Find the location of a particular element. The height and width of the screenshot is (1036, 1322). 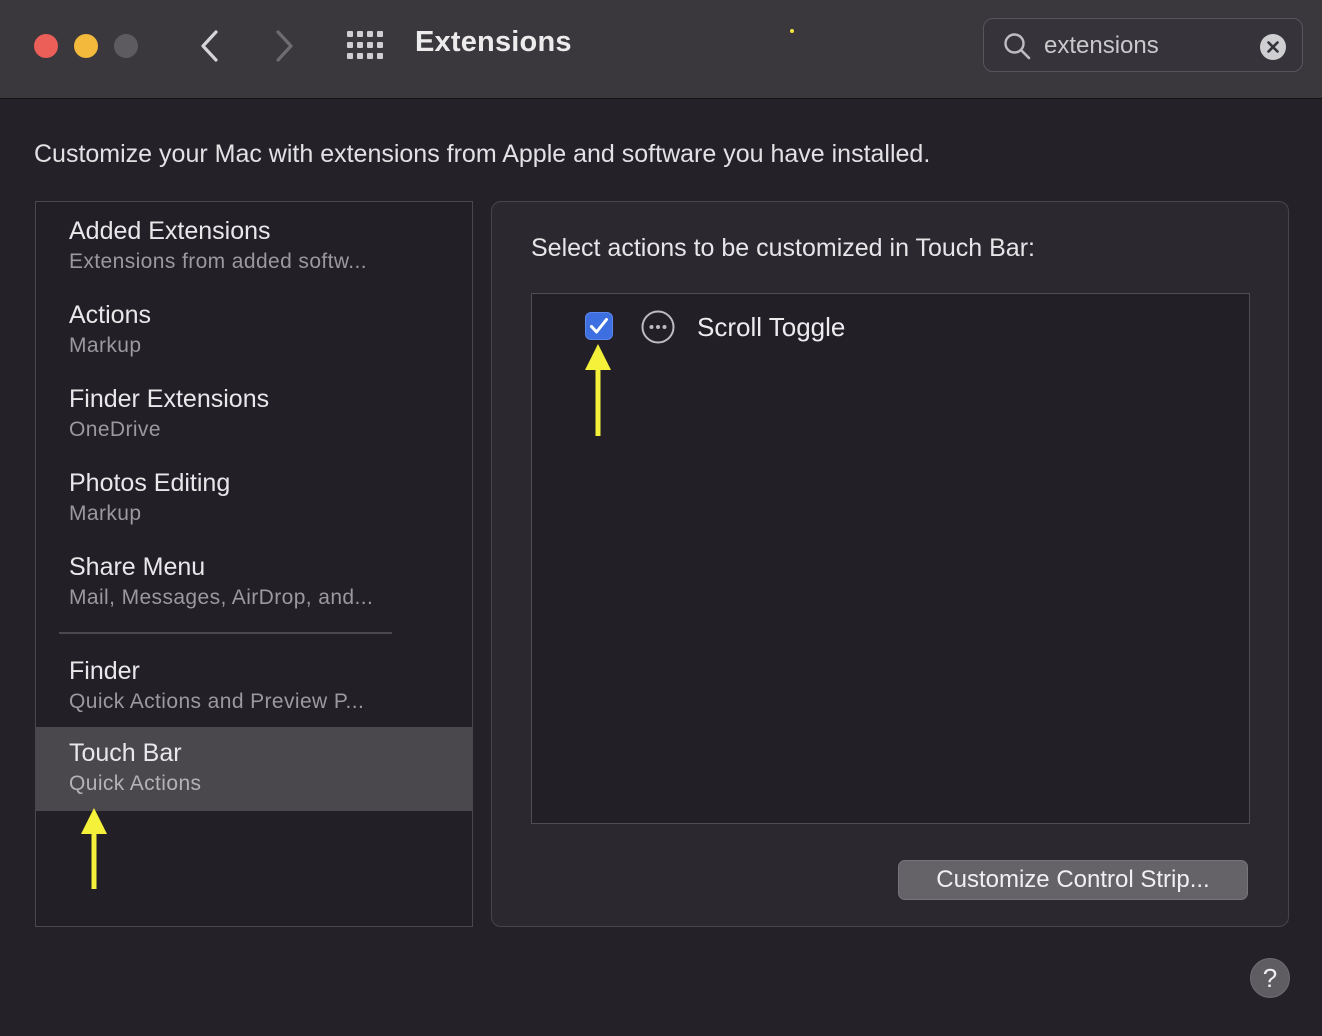

sidebar-item-subtitle: Quick Actions is located at coordinates (135, 783).